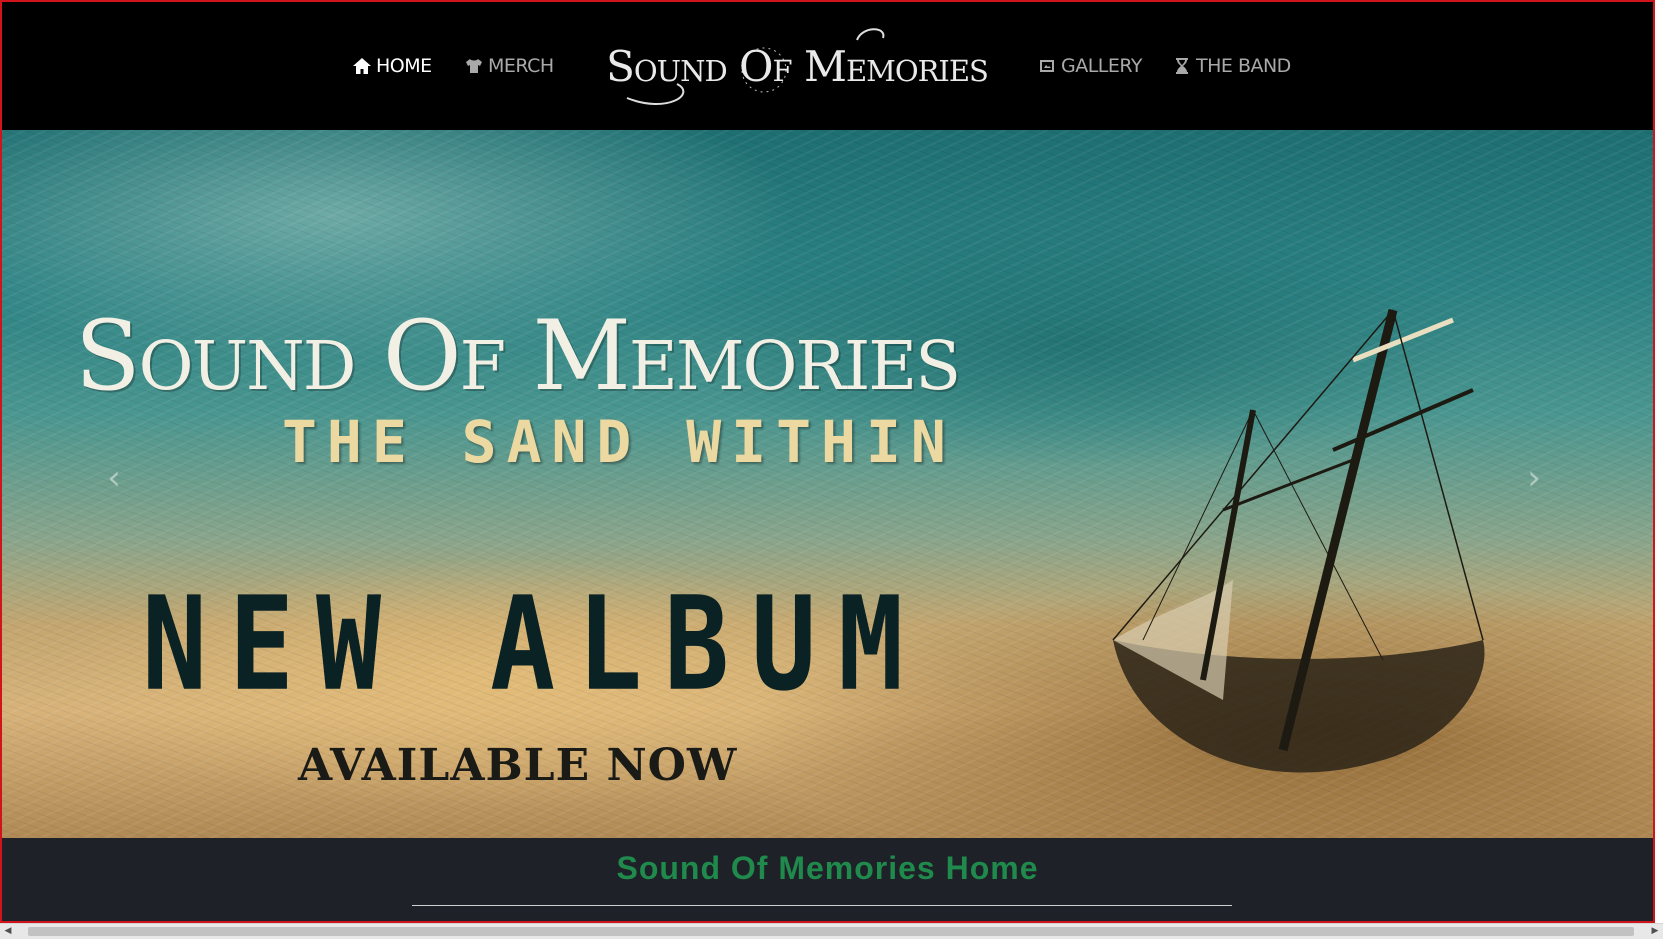 The height and width of the screenshot is (939, 1663). I want to click on site-logo: Sound Of Memories, so click(797, 67).